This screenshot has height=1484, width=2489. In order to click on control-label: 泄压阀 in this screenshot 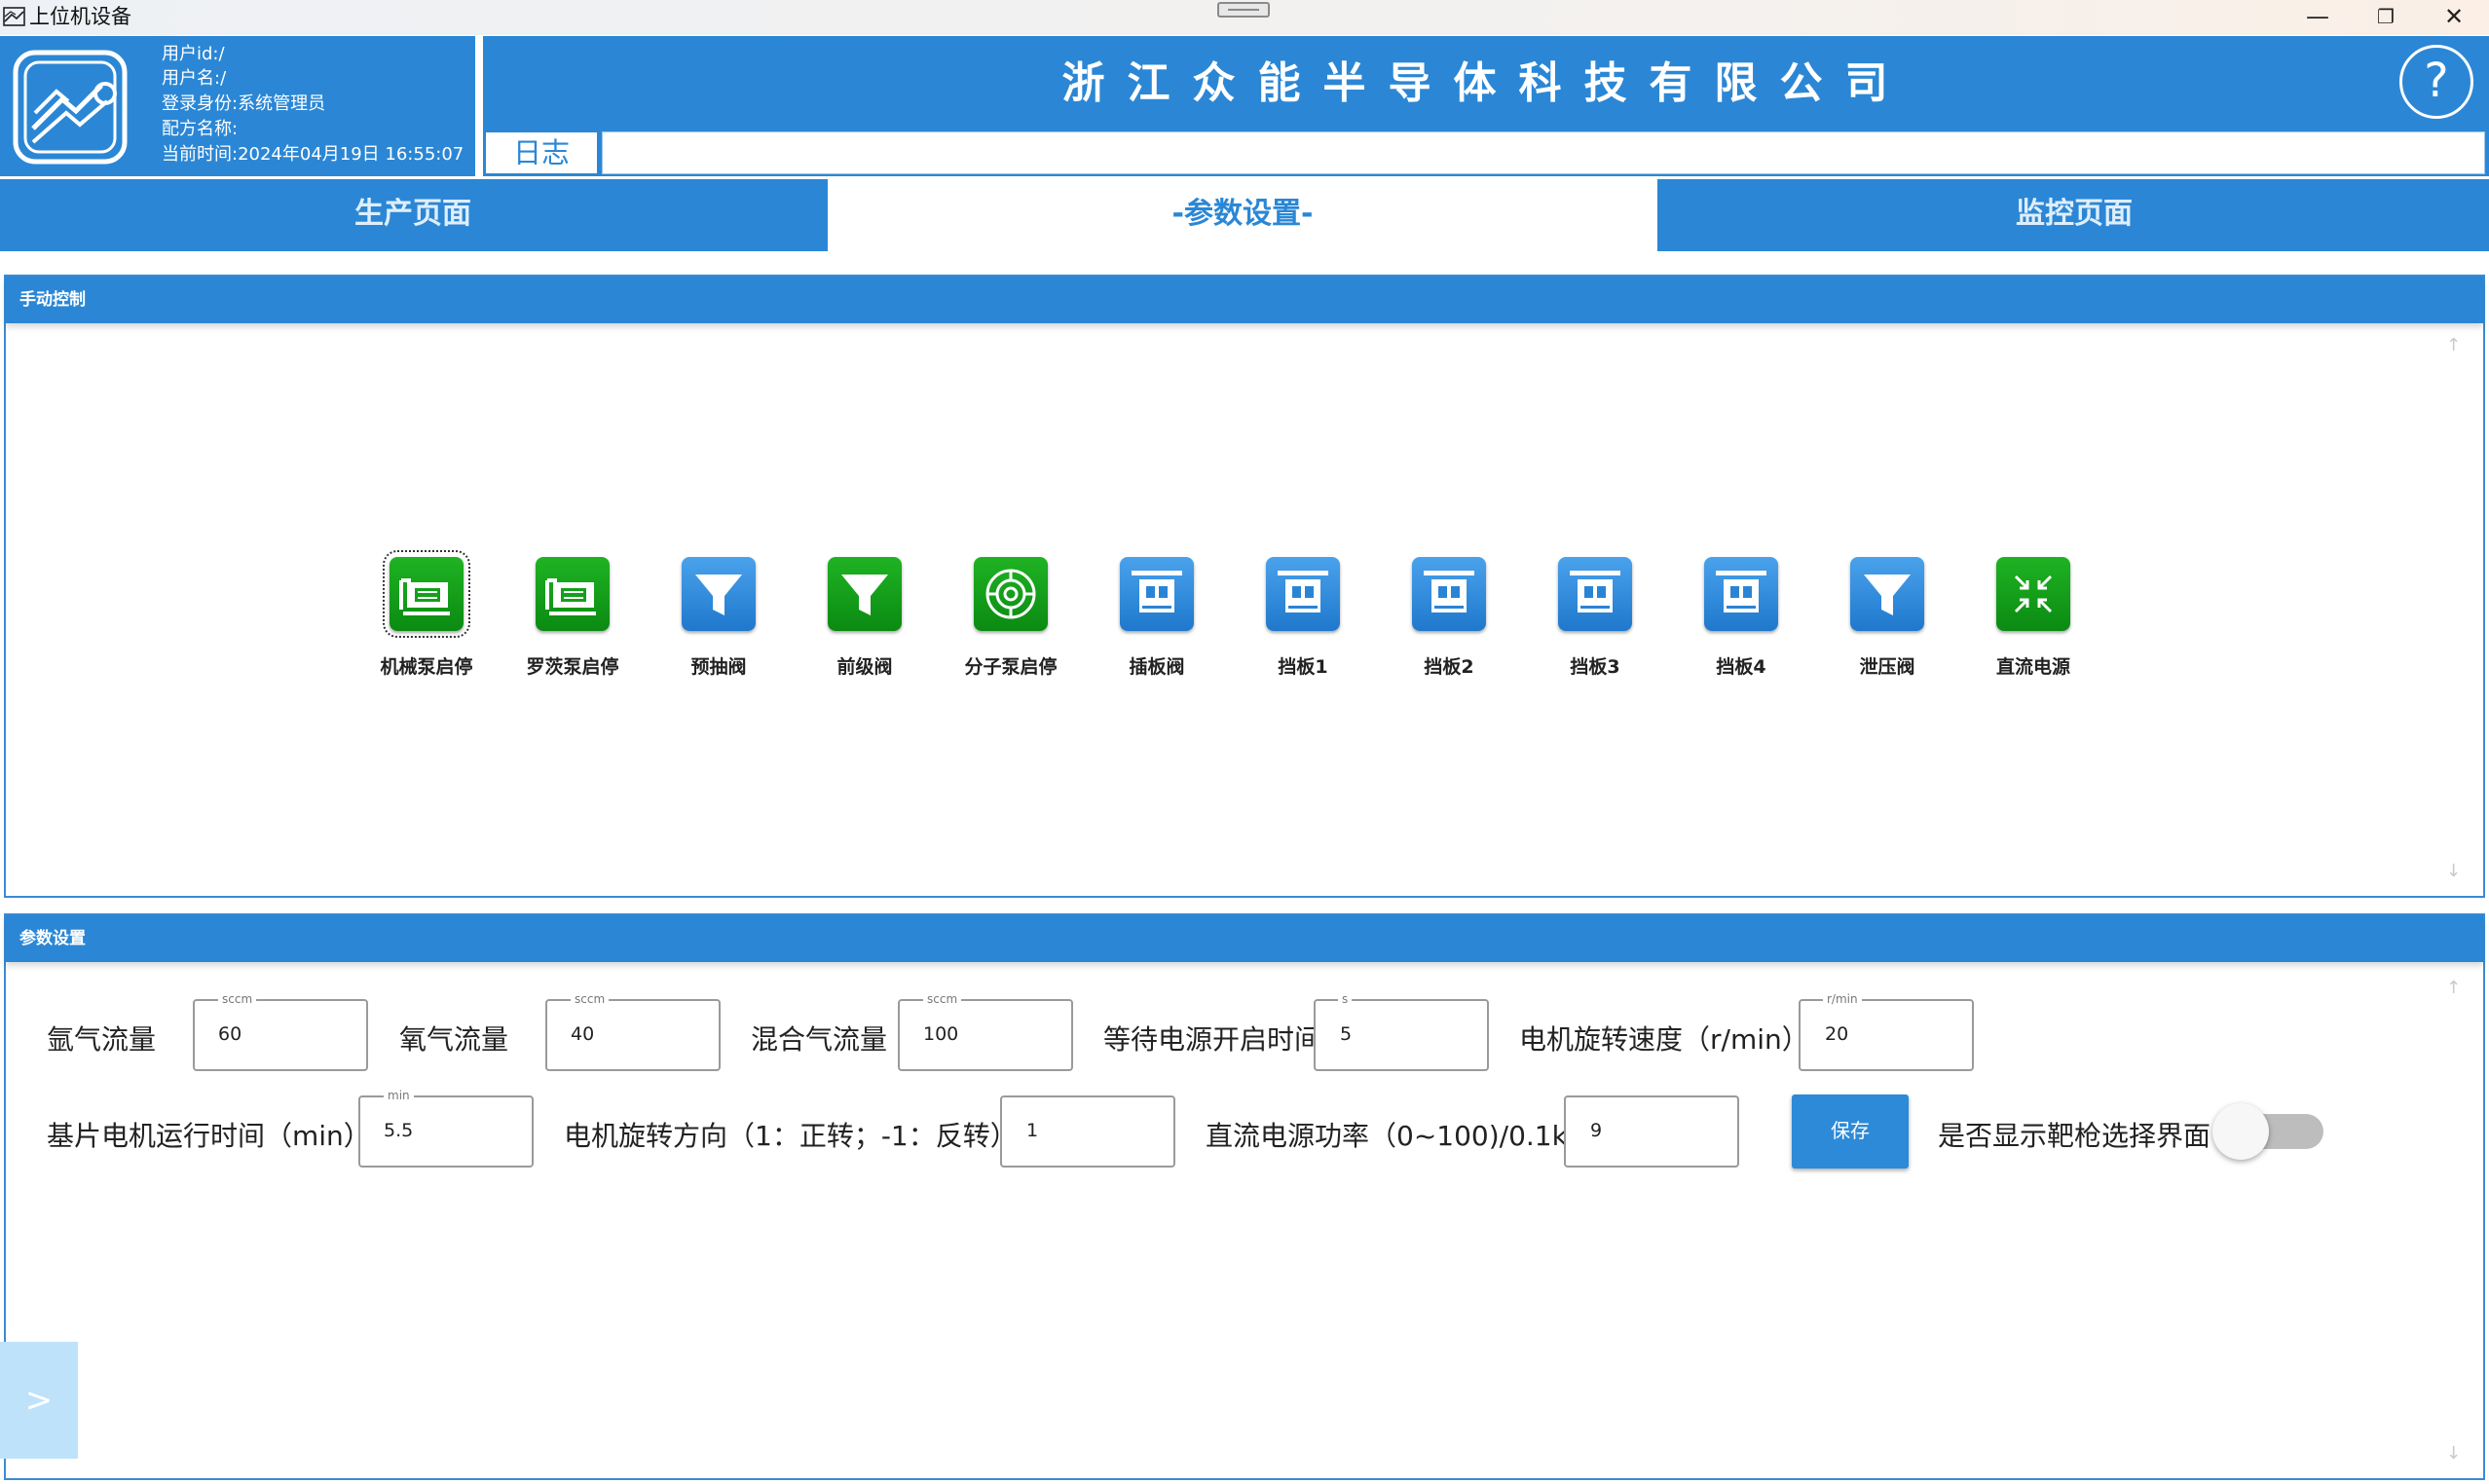, I will do `click(1887, 667)`.